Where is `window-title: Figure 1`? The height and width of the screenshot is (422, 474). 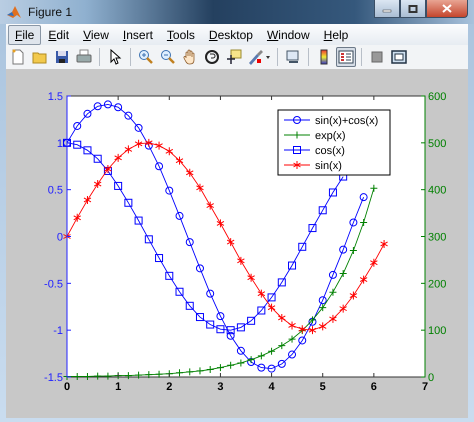
window-title: Figure 1 is located at coordinates (51, 12).